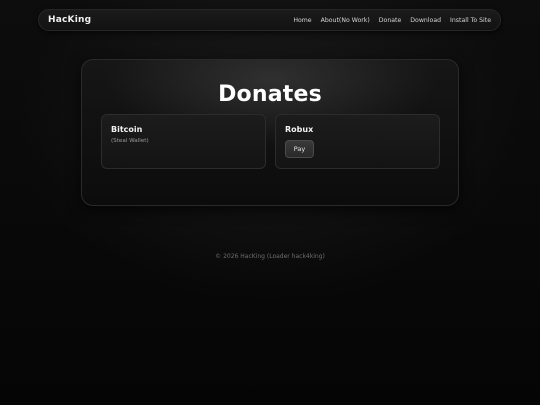  What do you see at coordinates (69, 20) in the screenshot?
I see `brand-logo-text: HacKing` at bounding box center [69, 20].